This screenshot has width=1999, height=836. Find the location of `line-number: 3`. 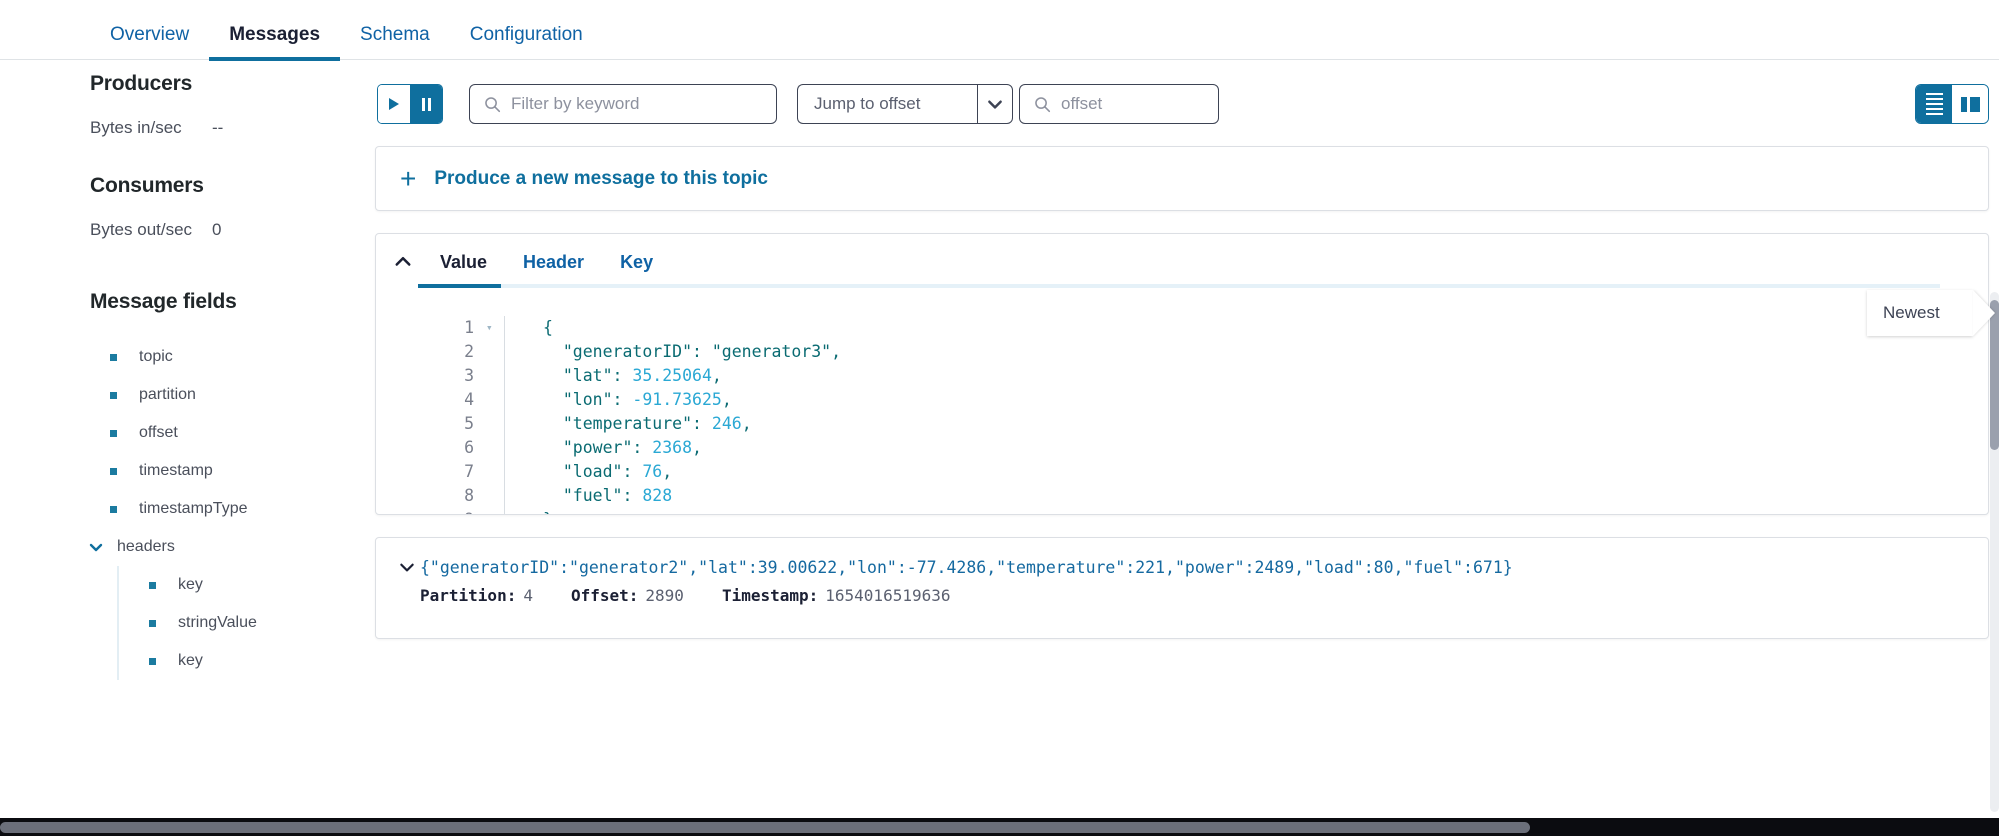

line-number: 3 is located at coordinates (469, 375).